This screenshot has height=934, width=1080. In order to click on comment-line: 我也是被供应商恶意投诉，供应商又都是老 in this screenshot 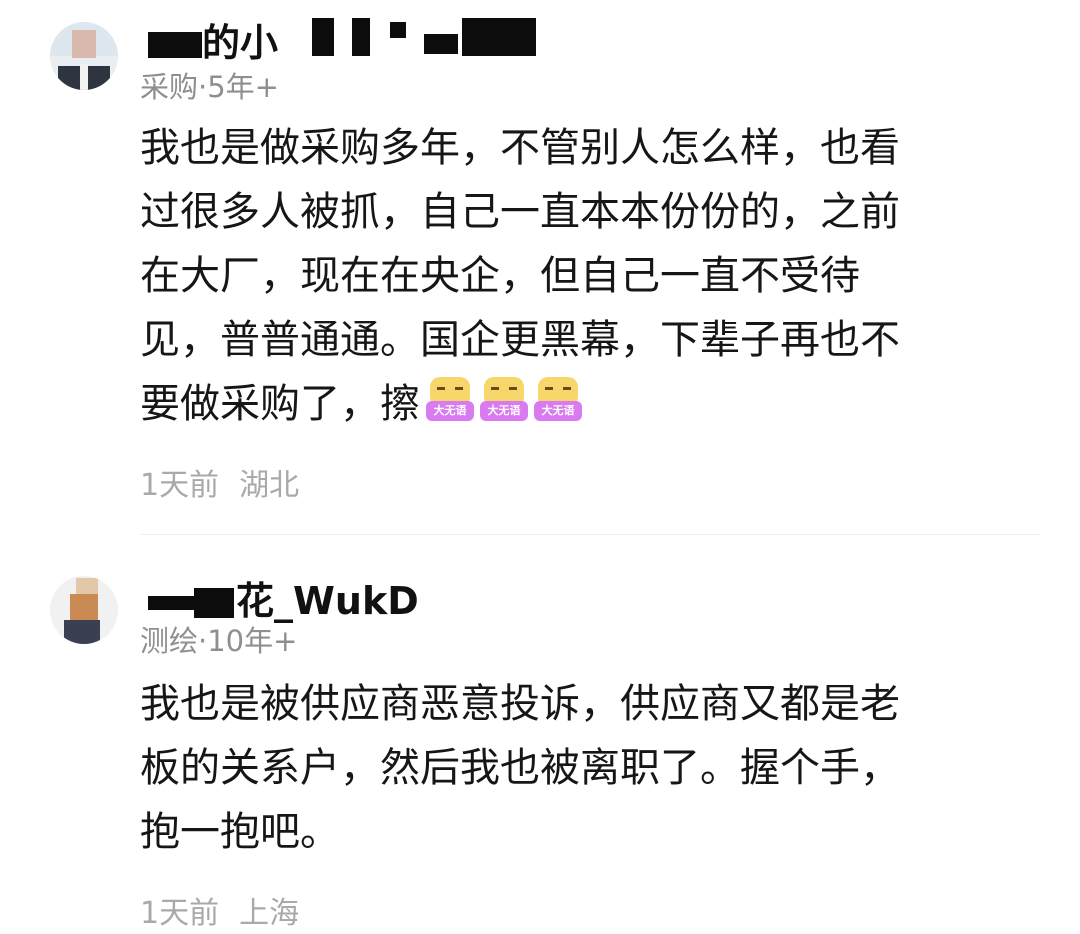, I will do `click(520, 704)`.